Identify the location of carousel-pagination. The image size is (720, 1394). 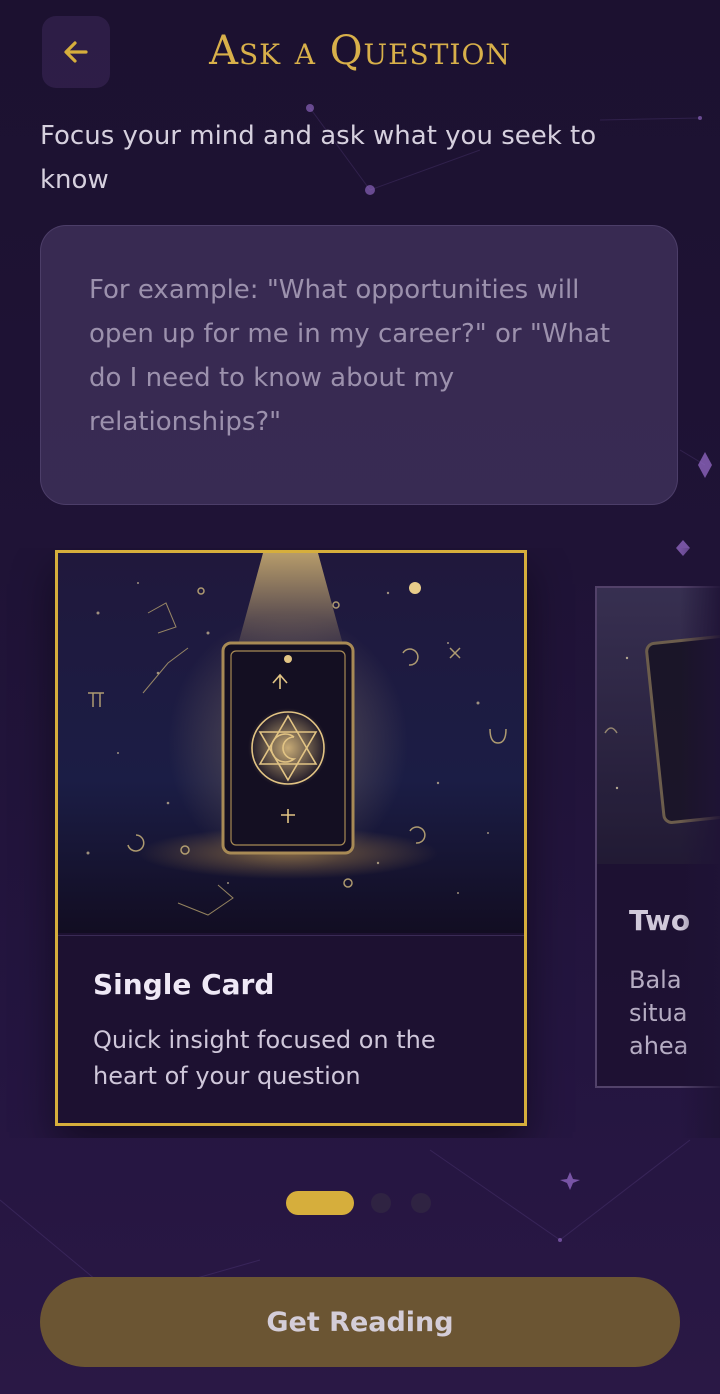
(360, 1204).